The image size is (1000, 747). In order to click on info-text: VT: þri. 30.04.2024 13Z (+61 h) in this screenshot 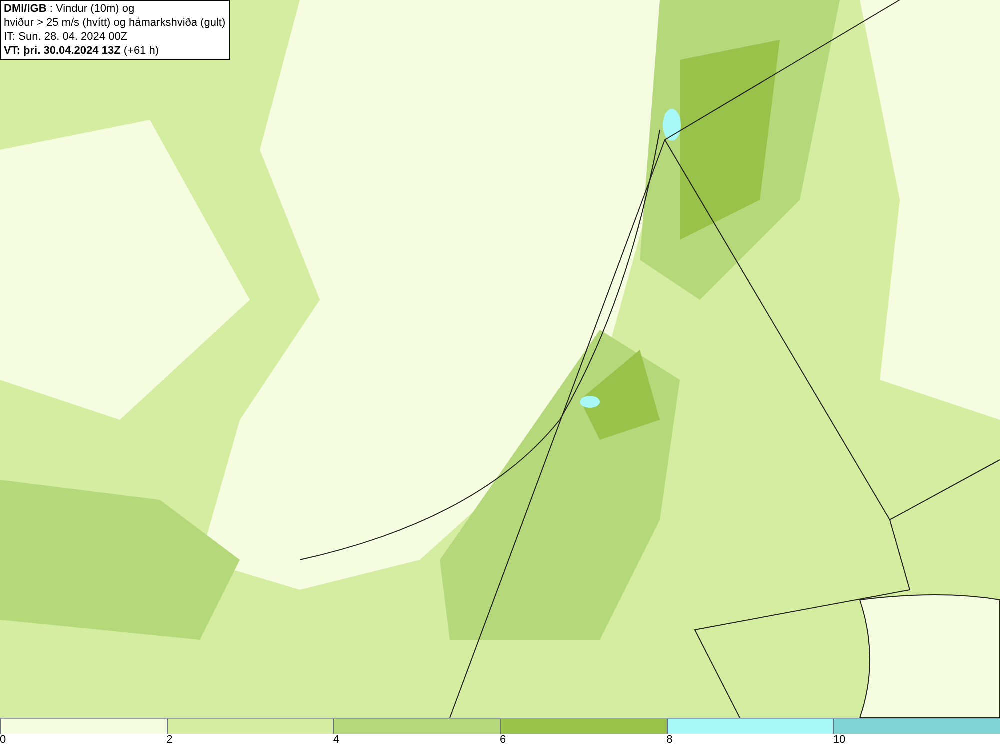, I will do `click(82, 51)`.